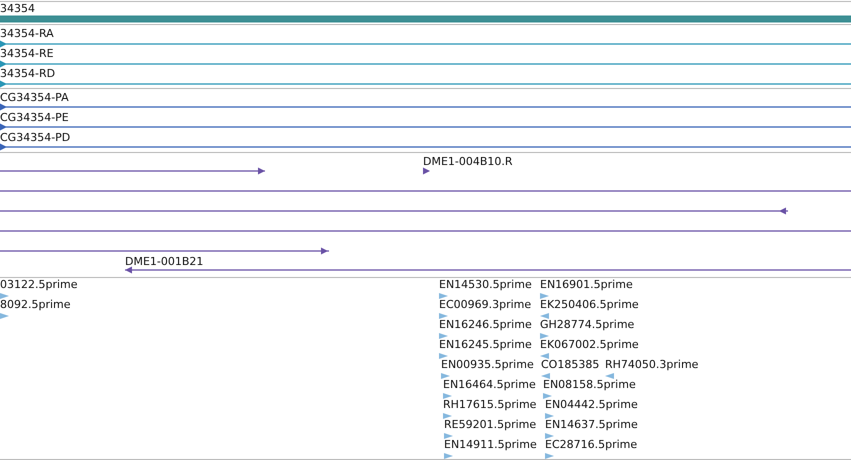  I want to click on feature-label: 34354, so click(17, 8).